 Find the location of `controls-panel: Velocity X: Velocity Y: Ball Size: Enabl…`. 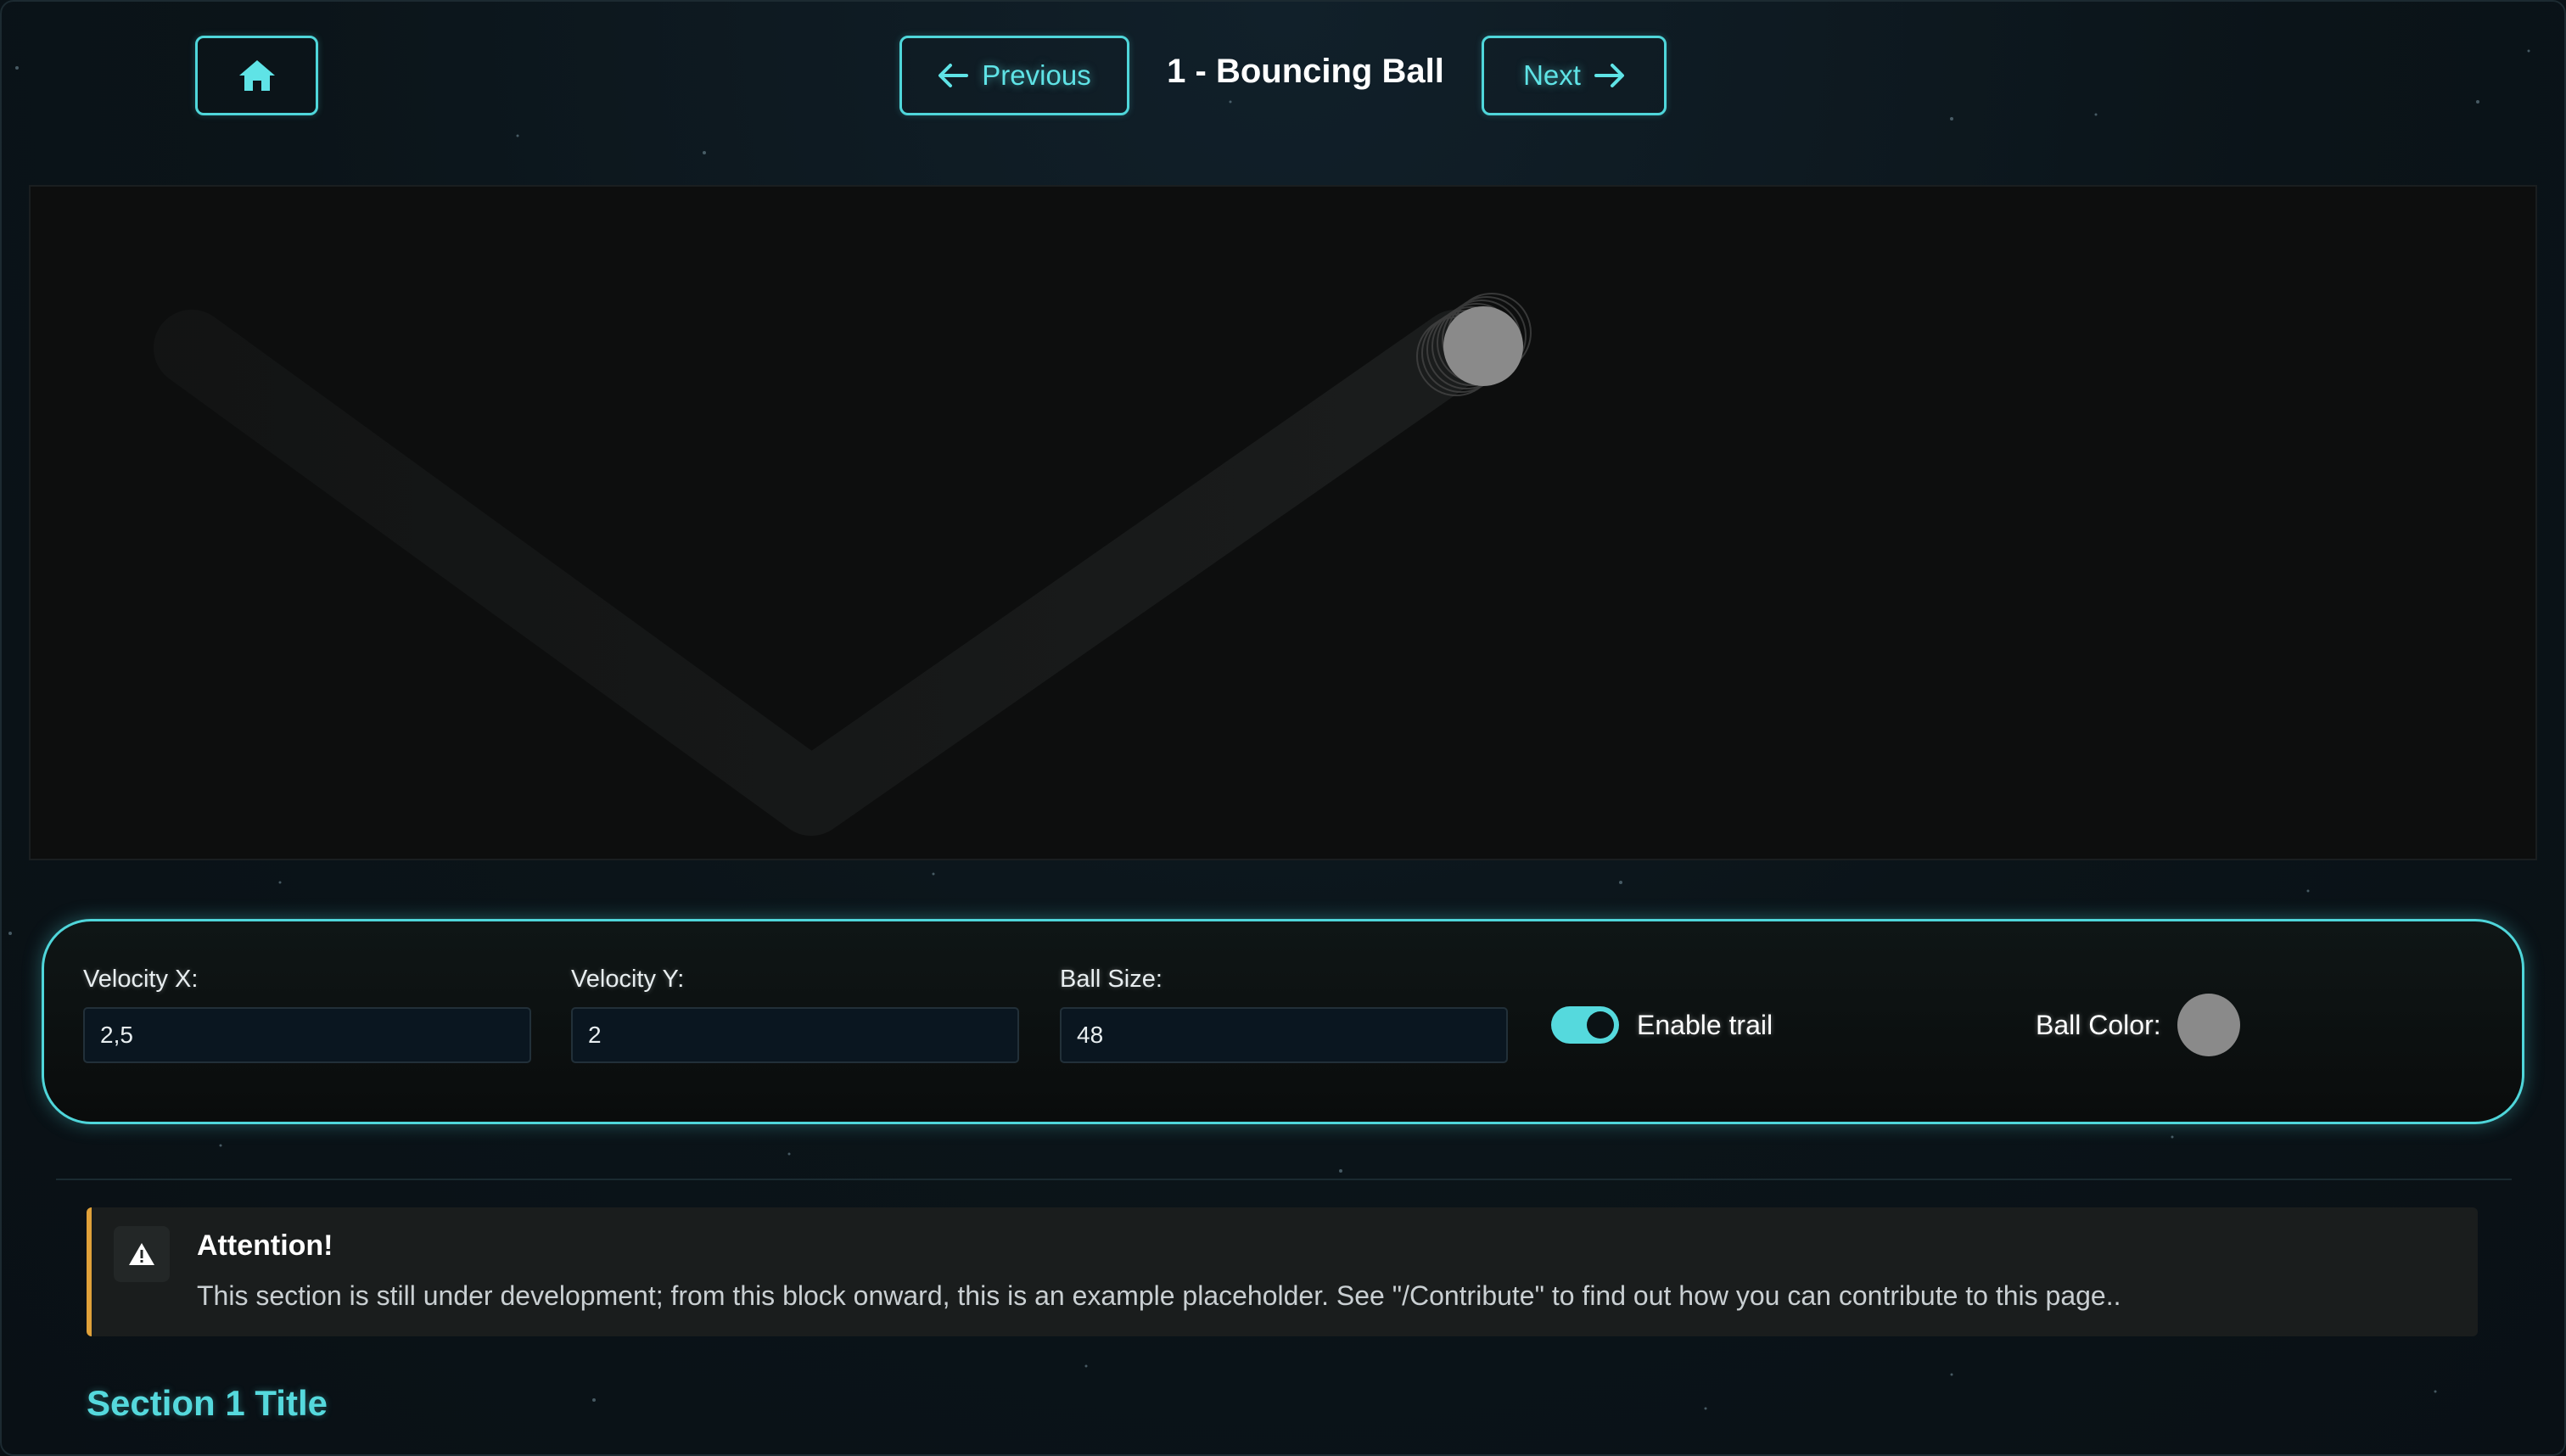

controls-panel: Velocity X: Velocity Y: Ball Size: Enabl… is located at coordinates (1283, 1021).